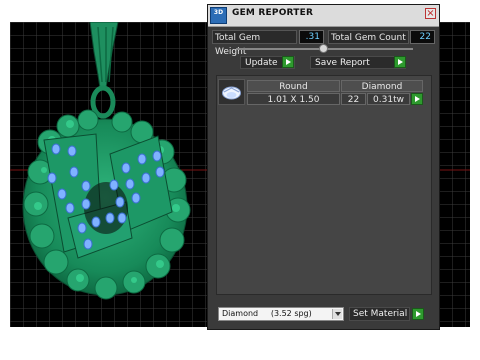 The image size is (480, 360). Describe the element at coordinates (311, 37) in the screenshot. I see `total-gem-weight-value: .31` at that location.